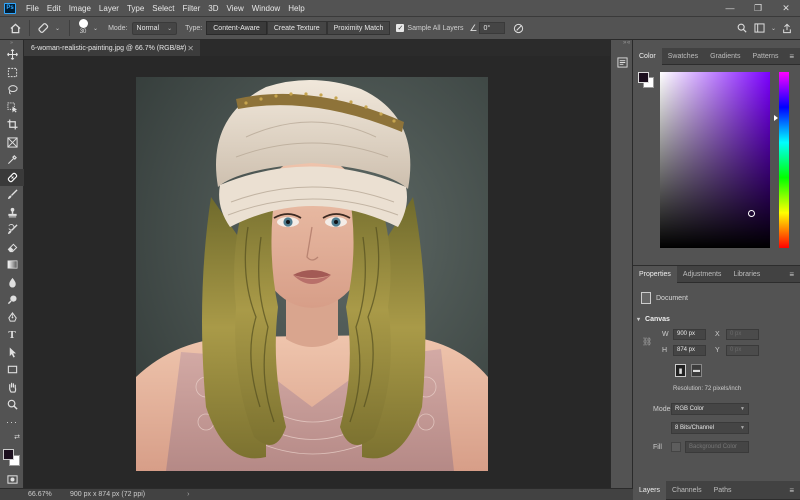 This screenshot has width=800, height=500. What do you see at coordinates (44, 28) in the screenshot?
I see `spot-healing-brush-icon` at bounding box center [44, 28].